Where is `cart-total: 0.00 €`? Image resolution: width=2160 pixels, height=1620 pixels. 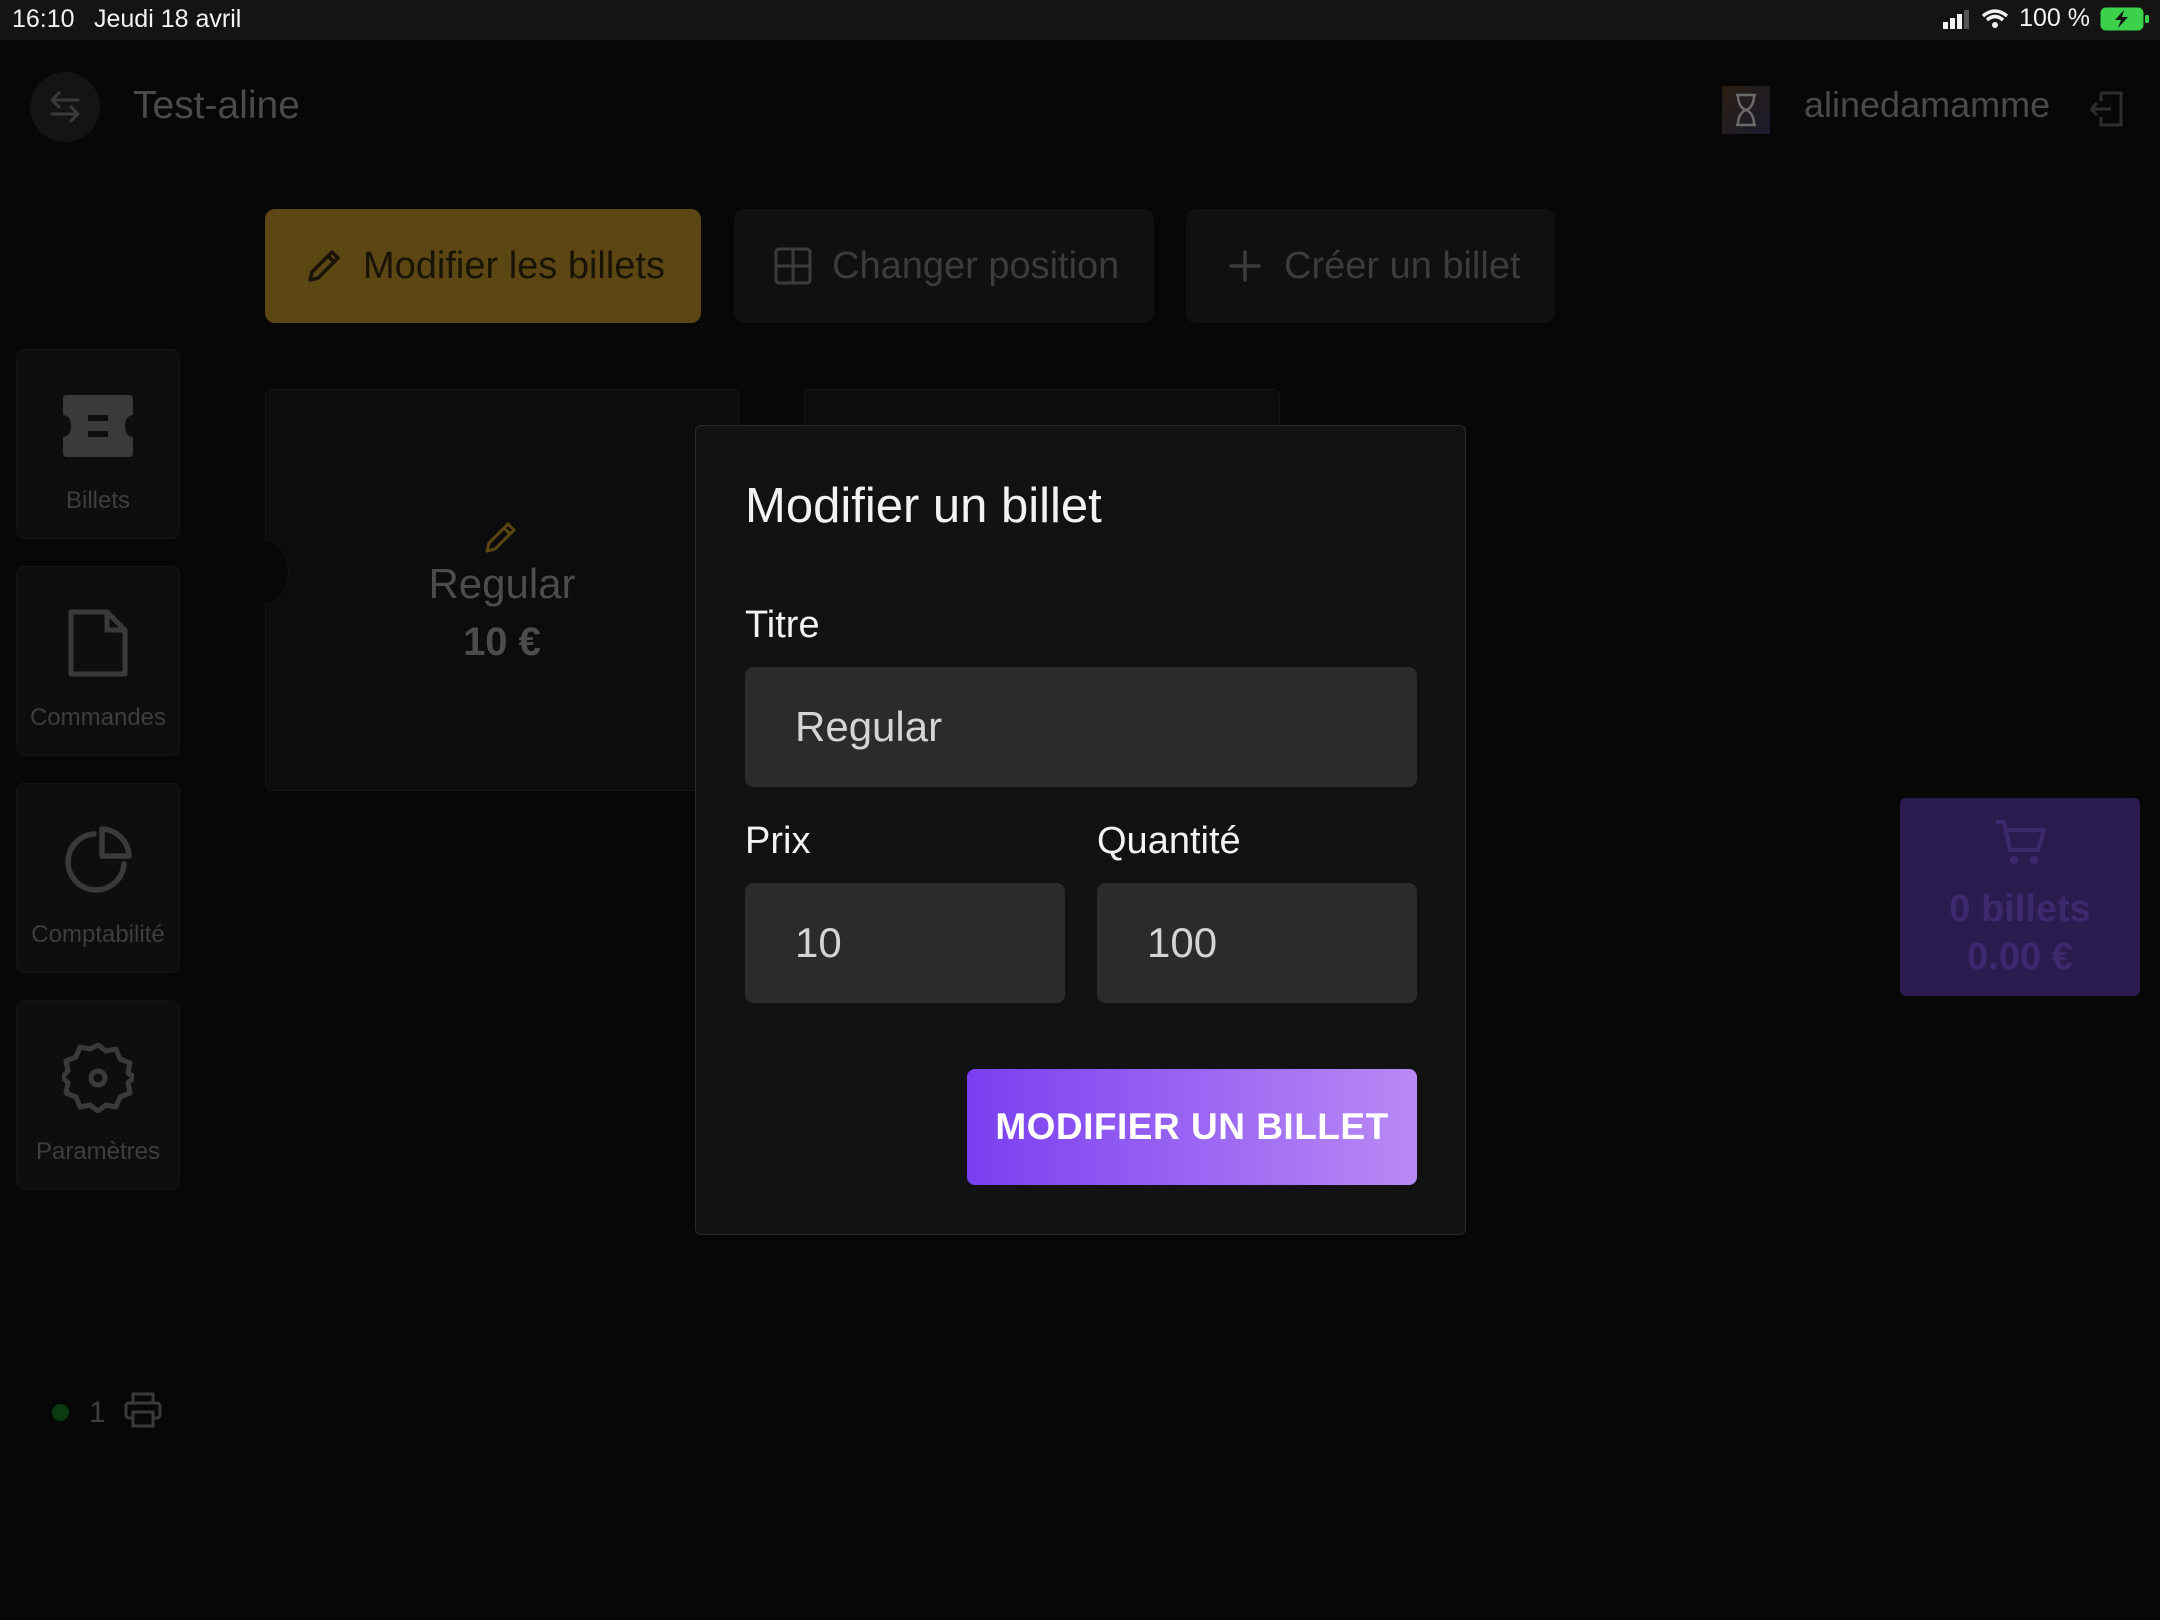
cart-total: 0.00 € is located at coordinates (2020, 957).